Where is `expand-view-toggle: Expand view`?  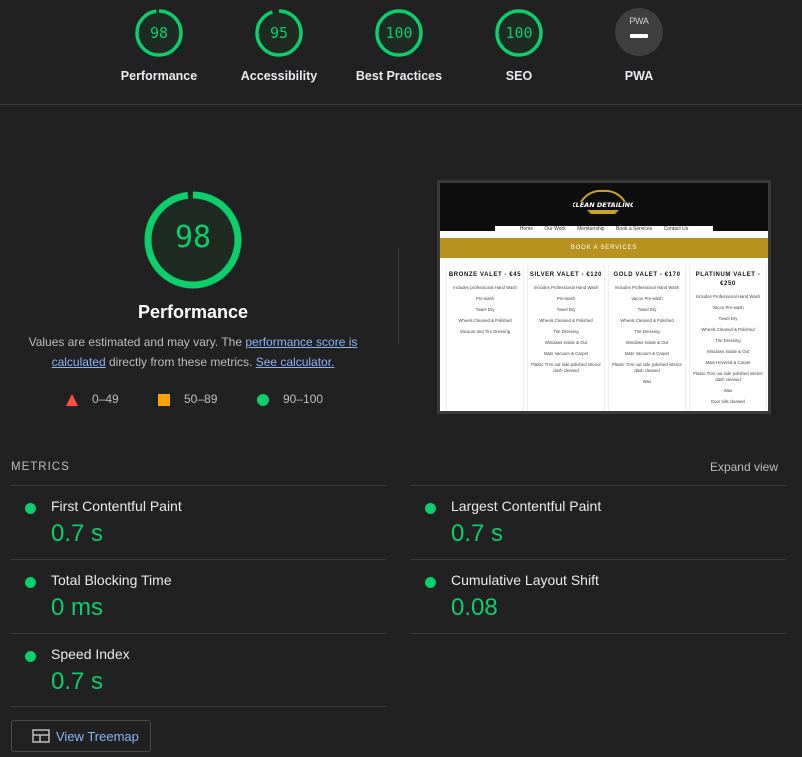
expand-view-toggle: Expand view is located at coordinates (744, 467).